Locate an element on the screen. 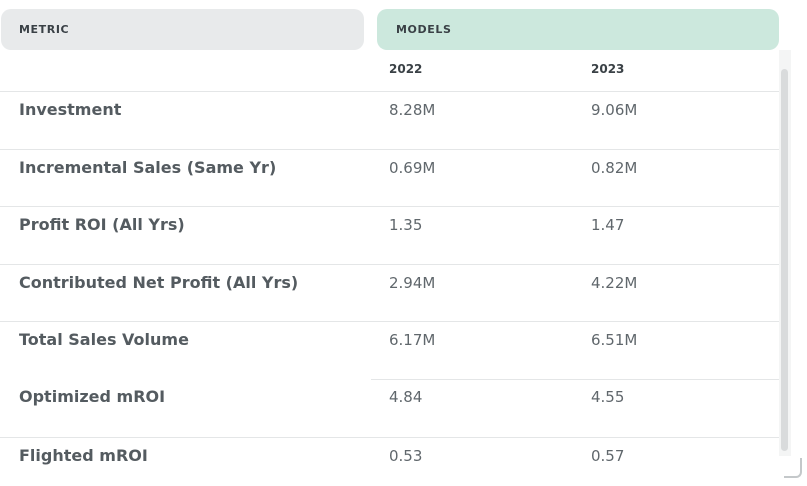 The image size is (807, 486). value-2023: 0.57 is located at coordinates (608, 455).